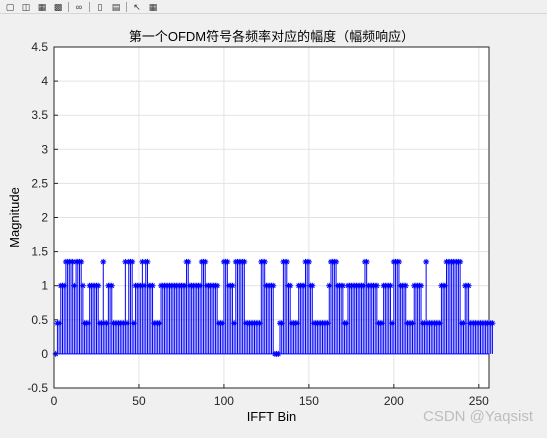 The image size is (547, 438). What do you see at coordinates (26, 7) in the screenshot?
I see `open-file-icon: ◫` at bounding box center [26, 7].